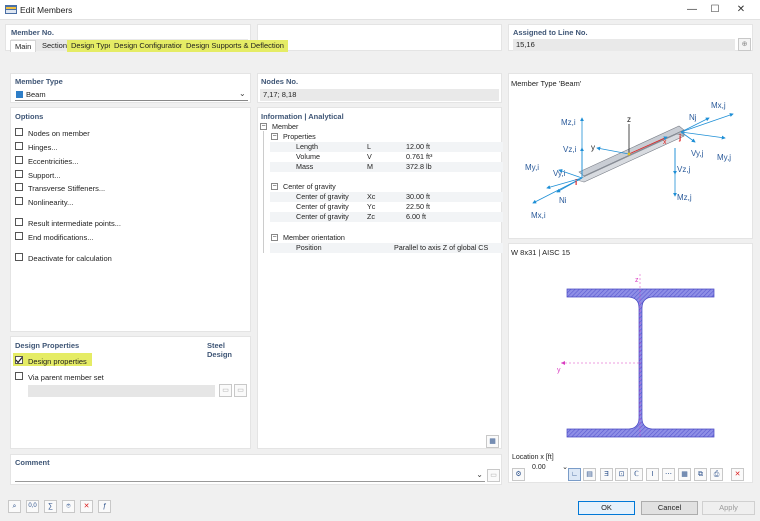 This screenshot has width=760, height=521. What do you see at coordinates (379, 95) in the screenshot?
I see `nodes-field: 7,17; 8,18` at bounding box center [379, 95].